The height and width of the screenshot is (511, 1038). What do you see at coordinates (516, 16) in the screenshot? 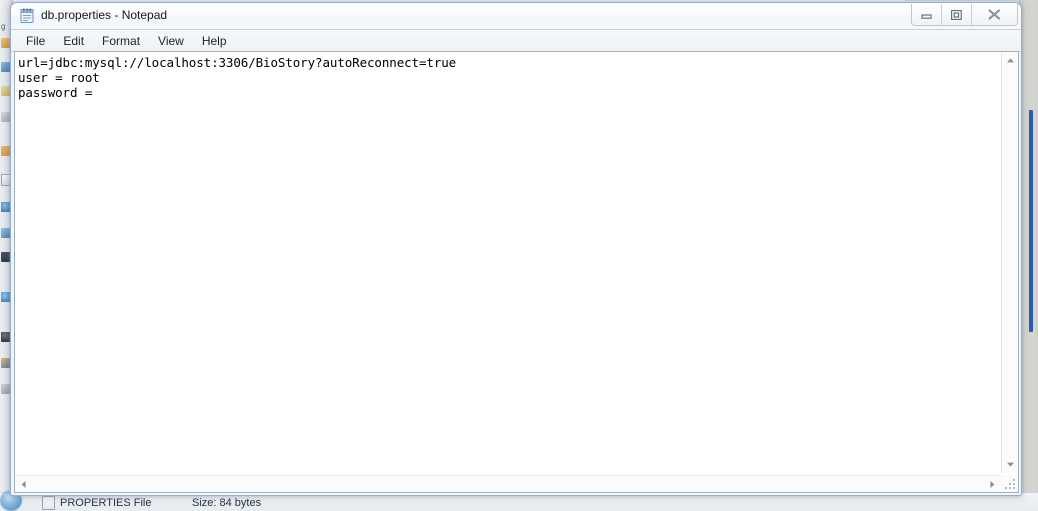
I see `window-titlebar: db.properties - Notepad` at bounding box center [516, 16].